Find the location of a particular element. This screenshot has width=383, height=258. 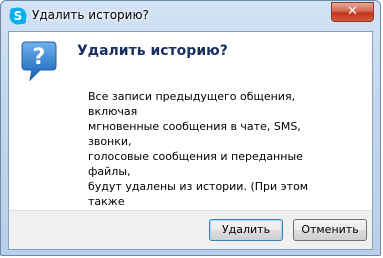

dialog-heading: Удалить историю? is located at coordinates (152, 51).